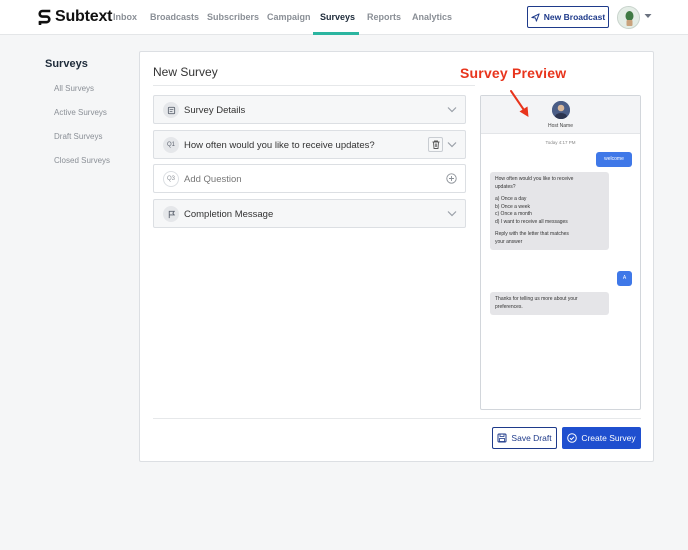  What do you see at coordinates (511, 199) in the screenshot?
I see `message-line: a) Once a day` at bounding box center [511, 199].